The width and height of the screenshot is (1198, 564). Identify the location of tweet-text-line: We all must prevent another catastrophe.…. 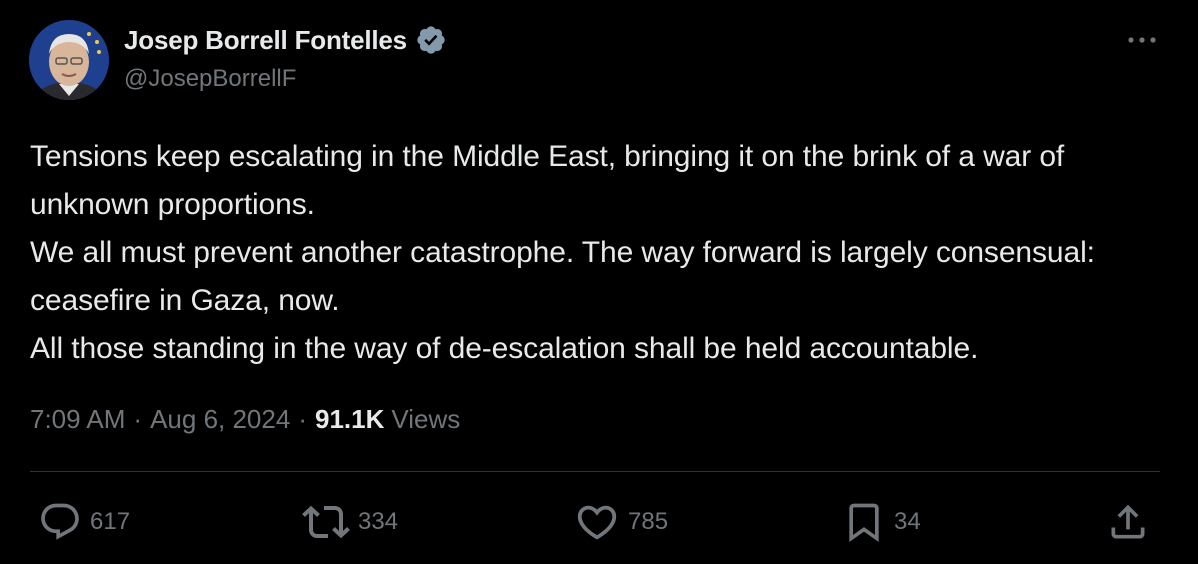
(562, 276).